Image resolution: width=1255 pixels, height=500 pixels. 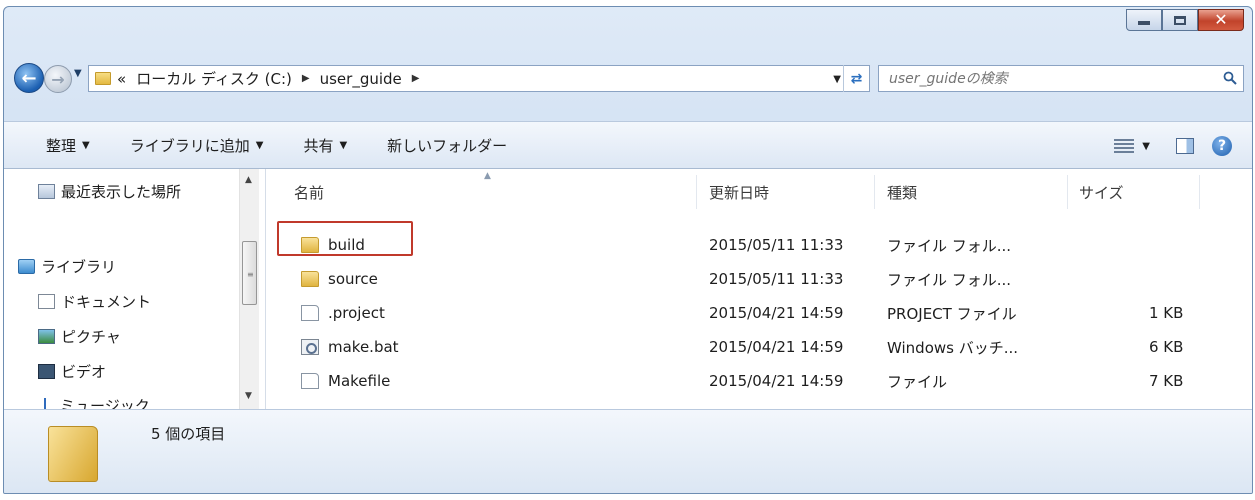 I want to click on search-input, so click(x=1054, y=78).